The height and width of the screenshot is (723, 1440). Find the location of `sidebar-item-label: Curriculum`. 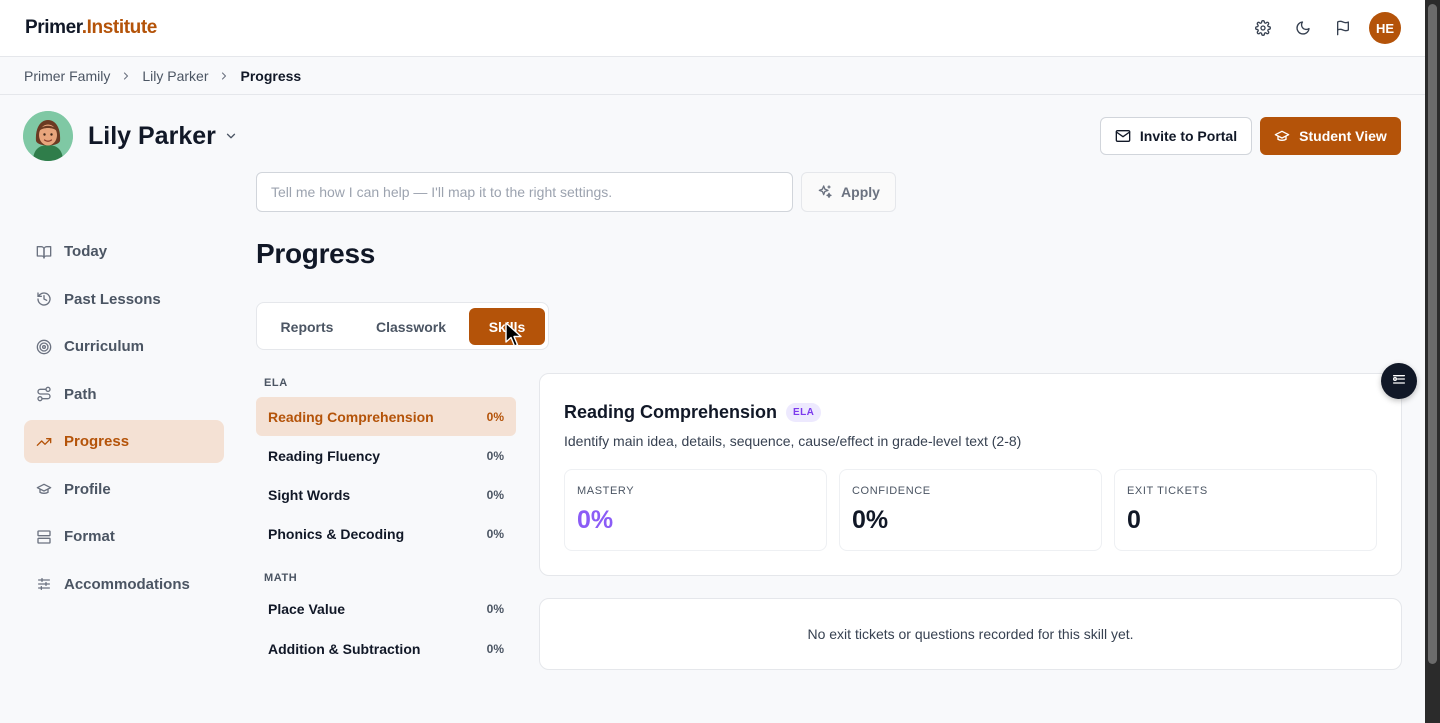

sidebar-item-label: Curriculum is located at coordinates (104, 346).